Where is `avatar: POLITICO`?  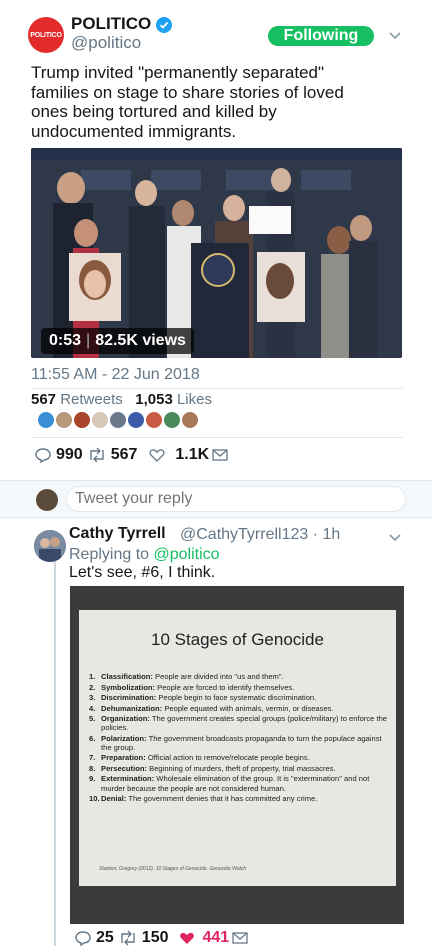 avatar: POLITICO is located at coordinates (46, 35).